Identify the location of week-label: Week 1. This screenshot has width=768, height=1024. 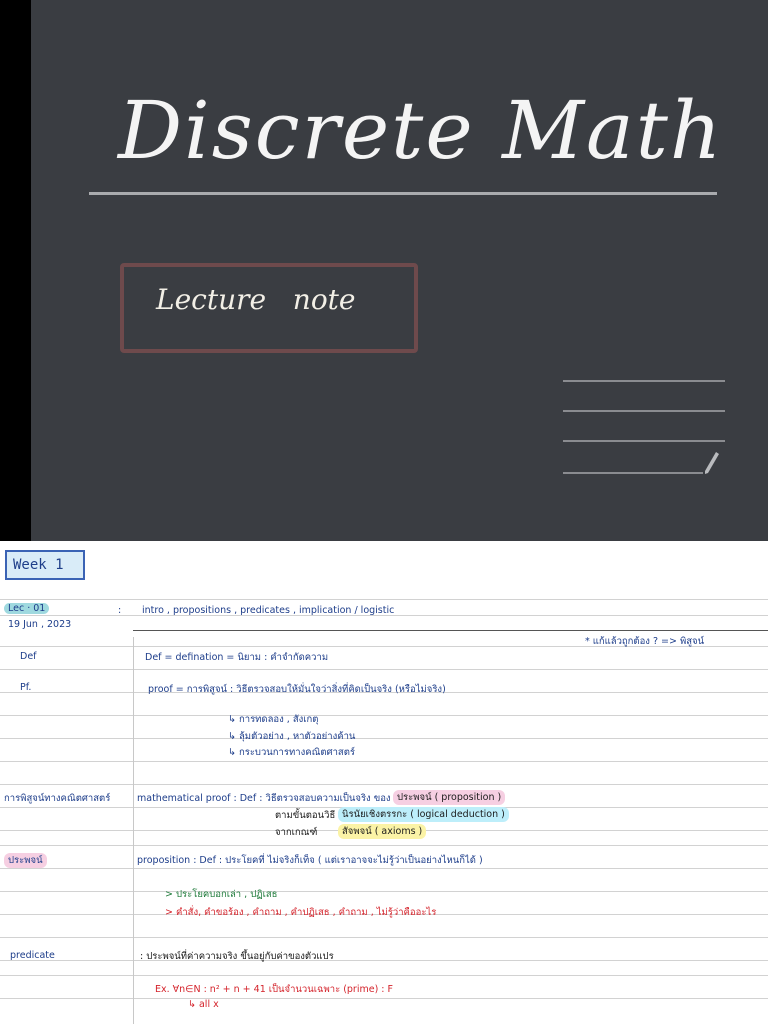
(45, 565).